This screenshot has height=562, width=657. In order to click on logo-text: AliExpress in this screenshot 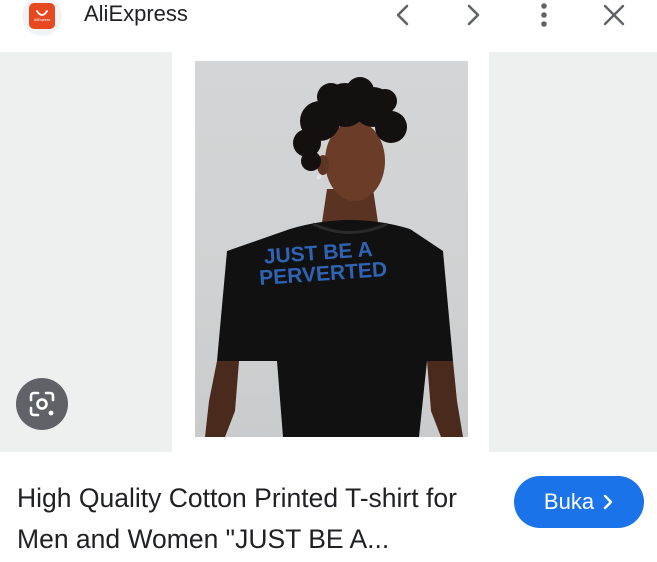, I will do `click(42, 20)`.